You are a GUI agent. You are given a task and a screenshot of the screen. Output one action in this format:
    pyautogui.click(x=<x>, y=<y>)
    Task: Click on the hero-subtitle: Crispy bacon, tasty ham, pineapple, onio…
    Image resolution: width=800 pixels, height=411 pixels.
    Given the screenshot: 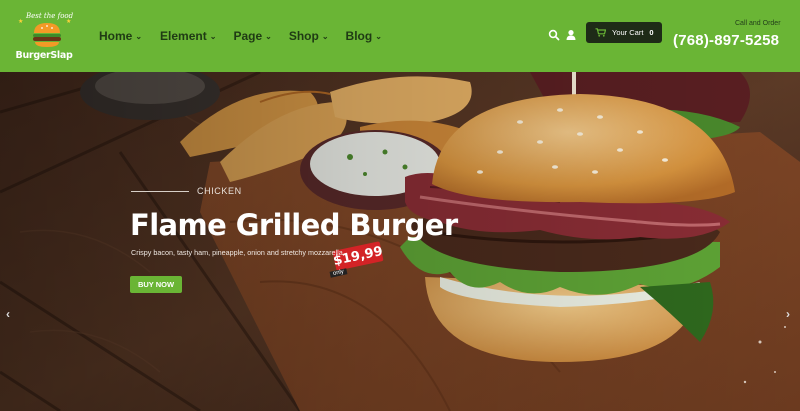 What is the action you would take?
    pyautogui.click(x=238, y=252)
    